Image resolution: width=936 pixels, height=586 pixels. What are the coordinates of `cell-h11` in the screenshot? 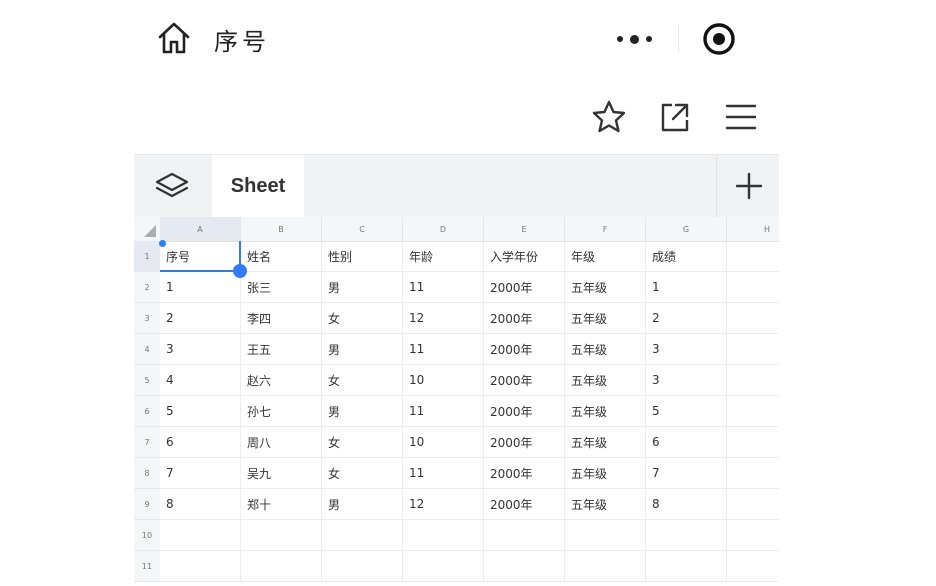 It's located at (753, 566).